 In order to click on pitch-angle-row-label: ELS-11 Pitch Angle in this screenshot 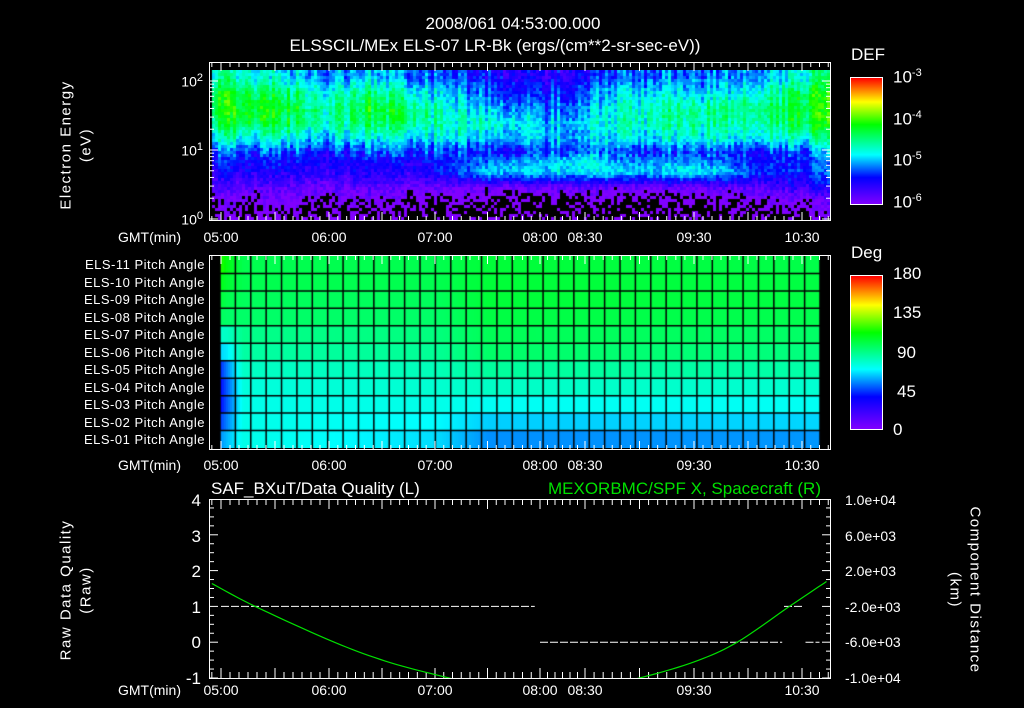, I will do `click(144, 264)`.